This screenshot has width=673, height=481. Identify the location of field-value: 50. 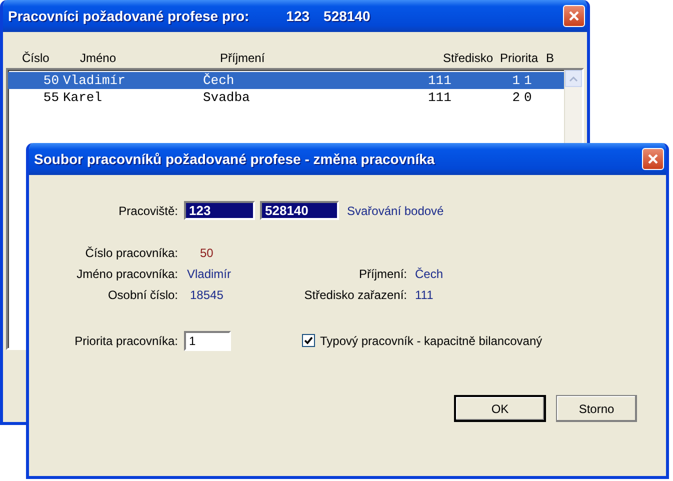
(207, 253).